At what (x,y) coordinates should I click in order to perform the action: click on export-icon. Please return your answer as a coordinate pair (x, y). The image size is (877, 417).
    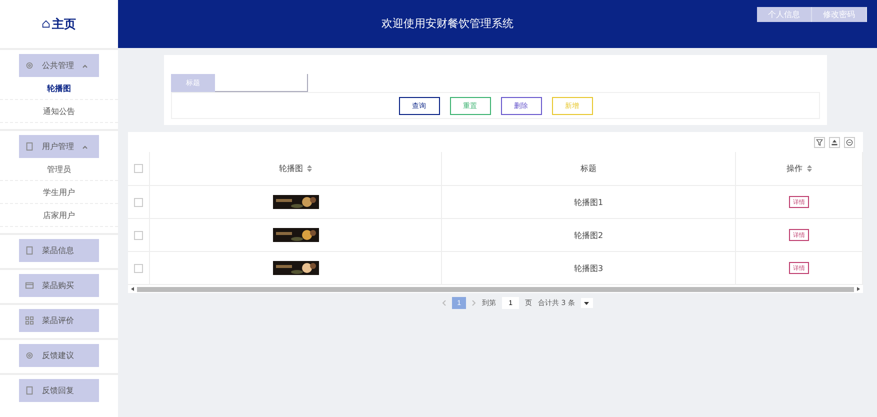
    Looking at the image, I should click on (834, 142).